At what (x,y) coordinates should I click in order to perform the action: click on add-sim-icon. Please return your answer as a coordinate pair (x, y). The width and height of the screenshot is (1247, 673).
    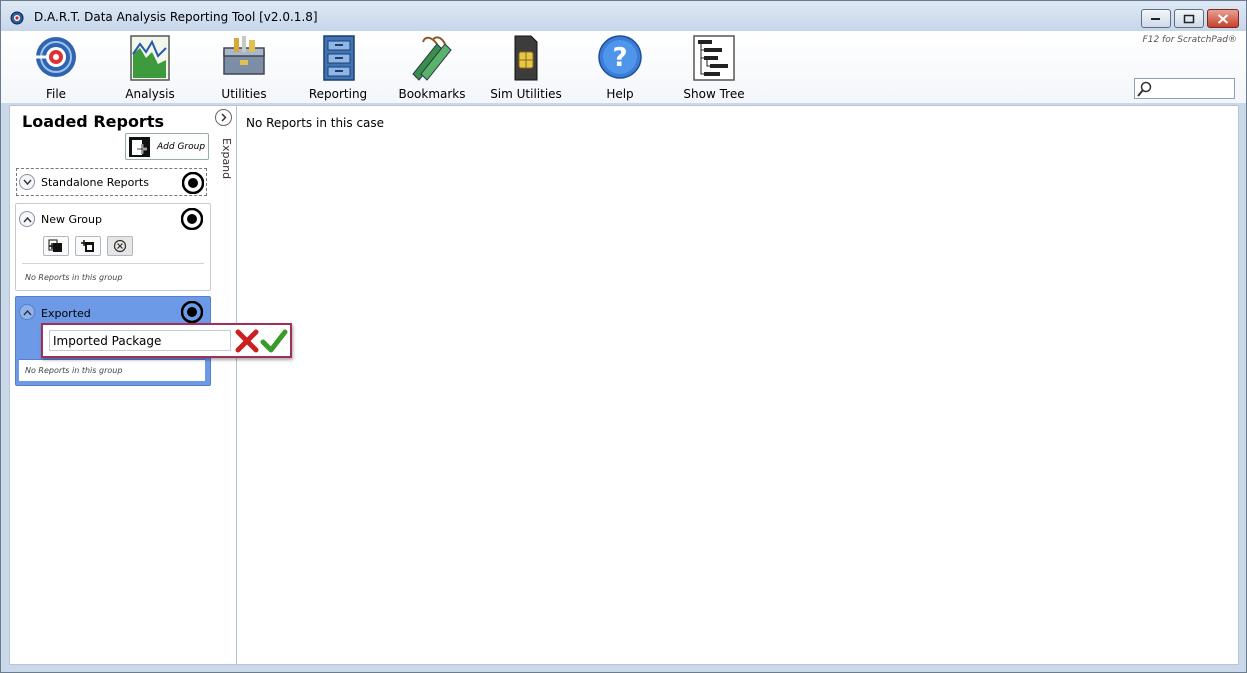
    Looking at the image, I should click on (87, 246).